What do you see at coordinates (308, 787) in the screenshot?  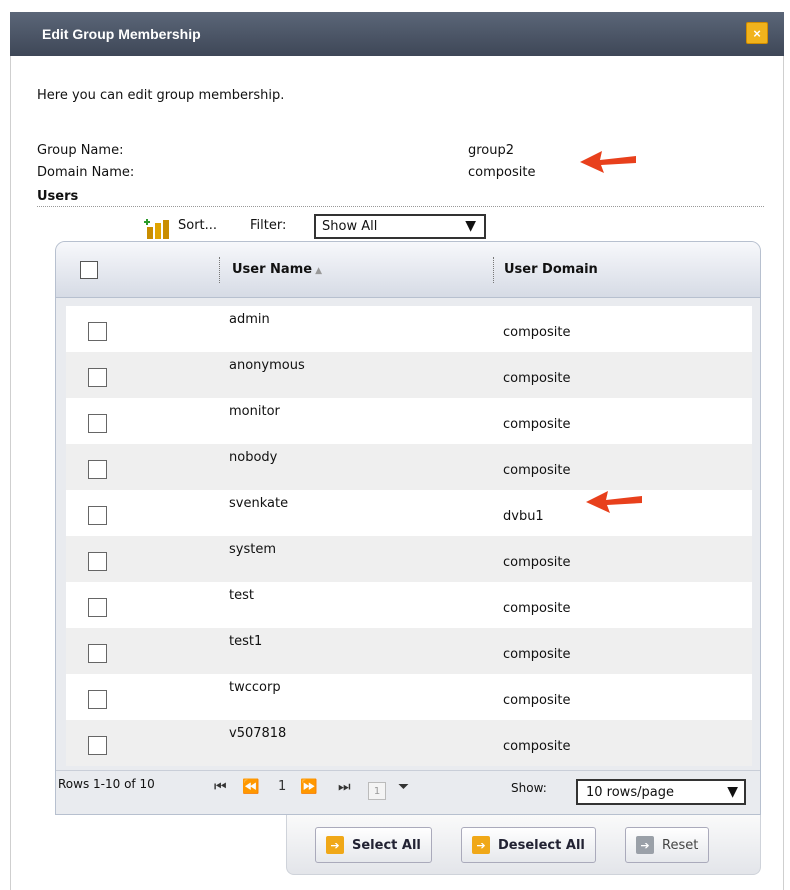 I see `next-page-icon: ⏩` at bounding box center [308, 787].